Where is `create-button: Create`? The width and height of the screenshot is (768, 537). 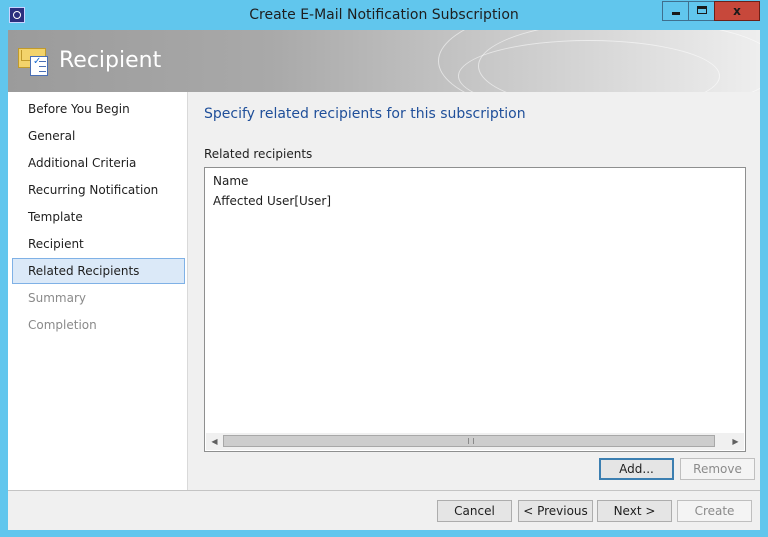
create-button: Create is located at coordinates (714, 511).